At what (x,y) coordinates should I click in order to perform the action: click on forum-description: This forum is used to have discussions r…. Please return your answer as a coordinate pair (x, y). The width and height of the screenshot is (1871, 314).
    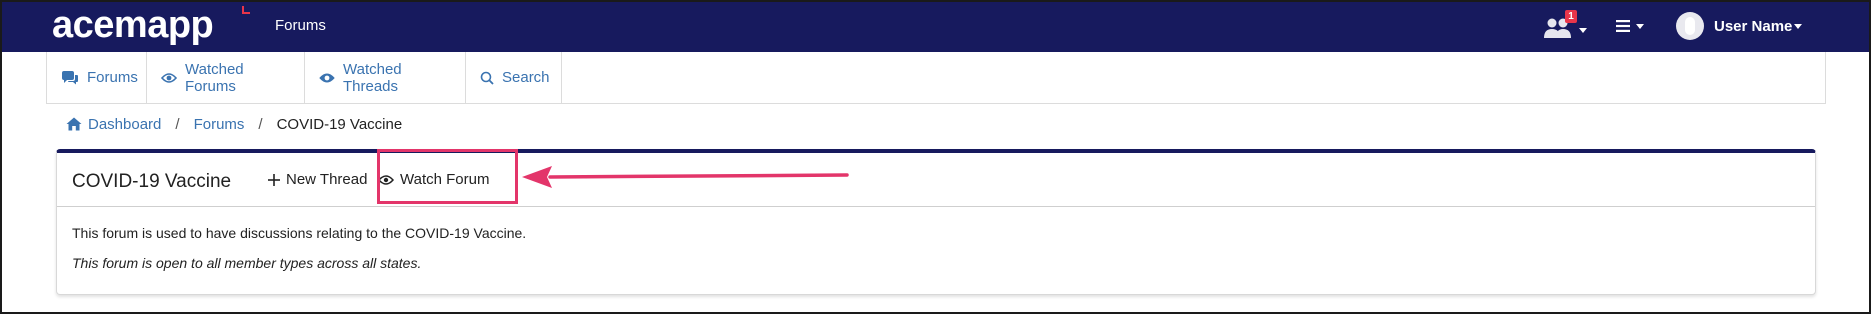
    Looking at the image, I should click on (299, 233).